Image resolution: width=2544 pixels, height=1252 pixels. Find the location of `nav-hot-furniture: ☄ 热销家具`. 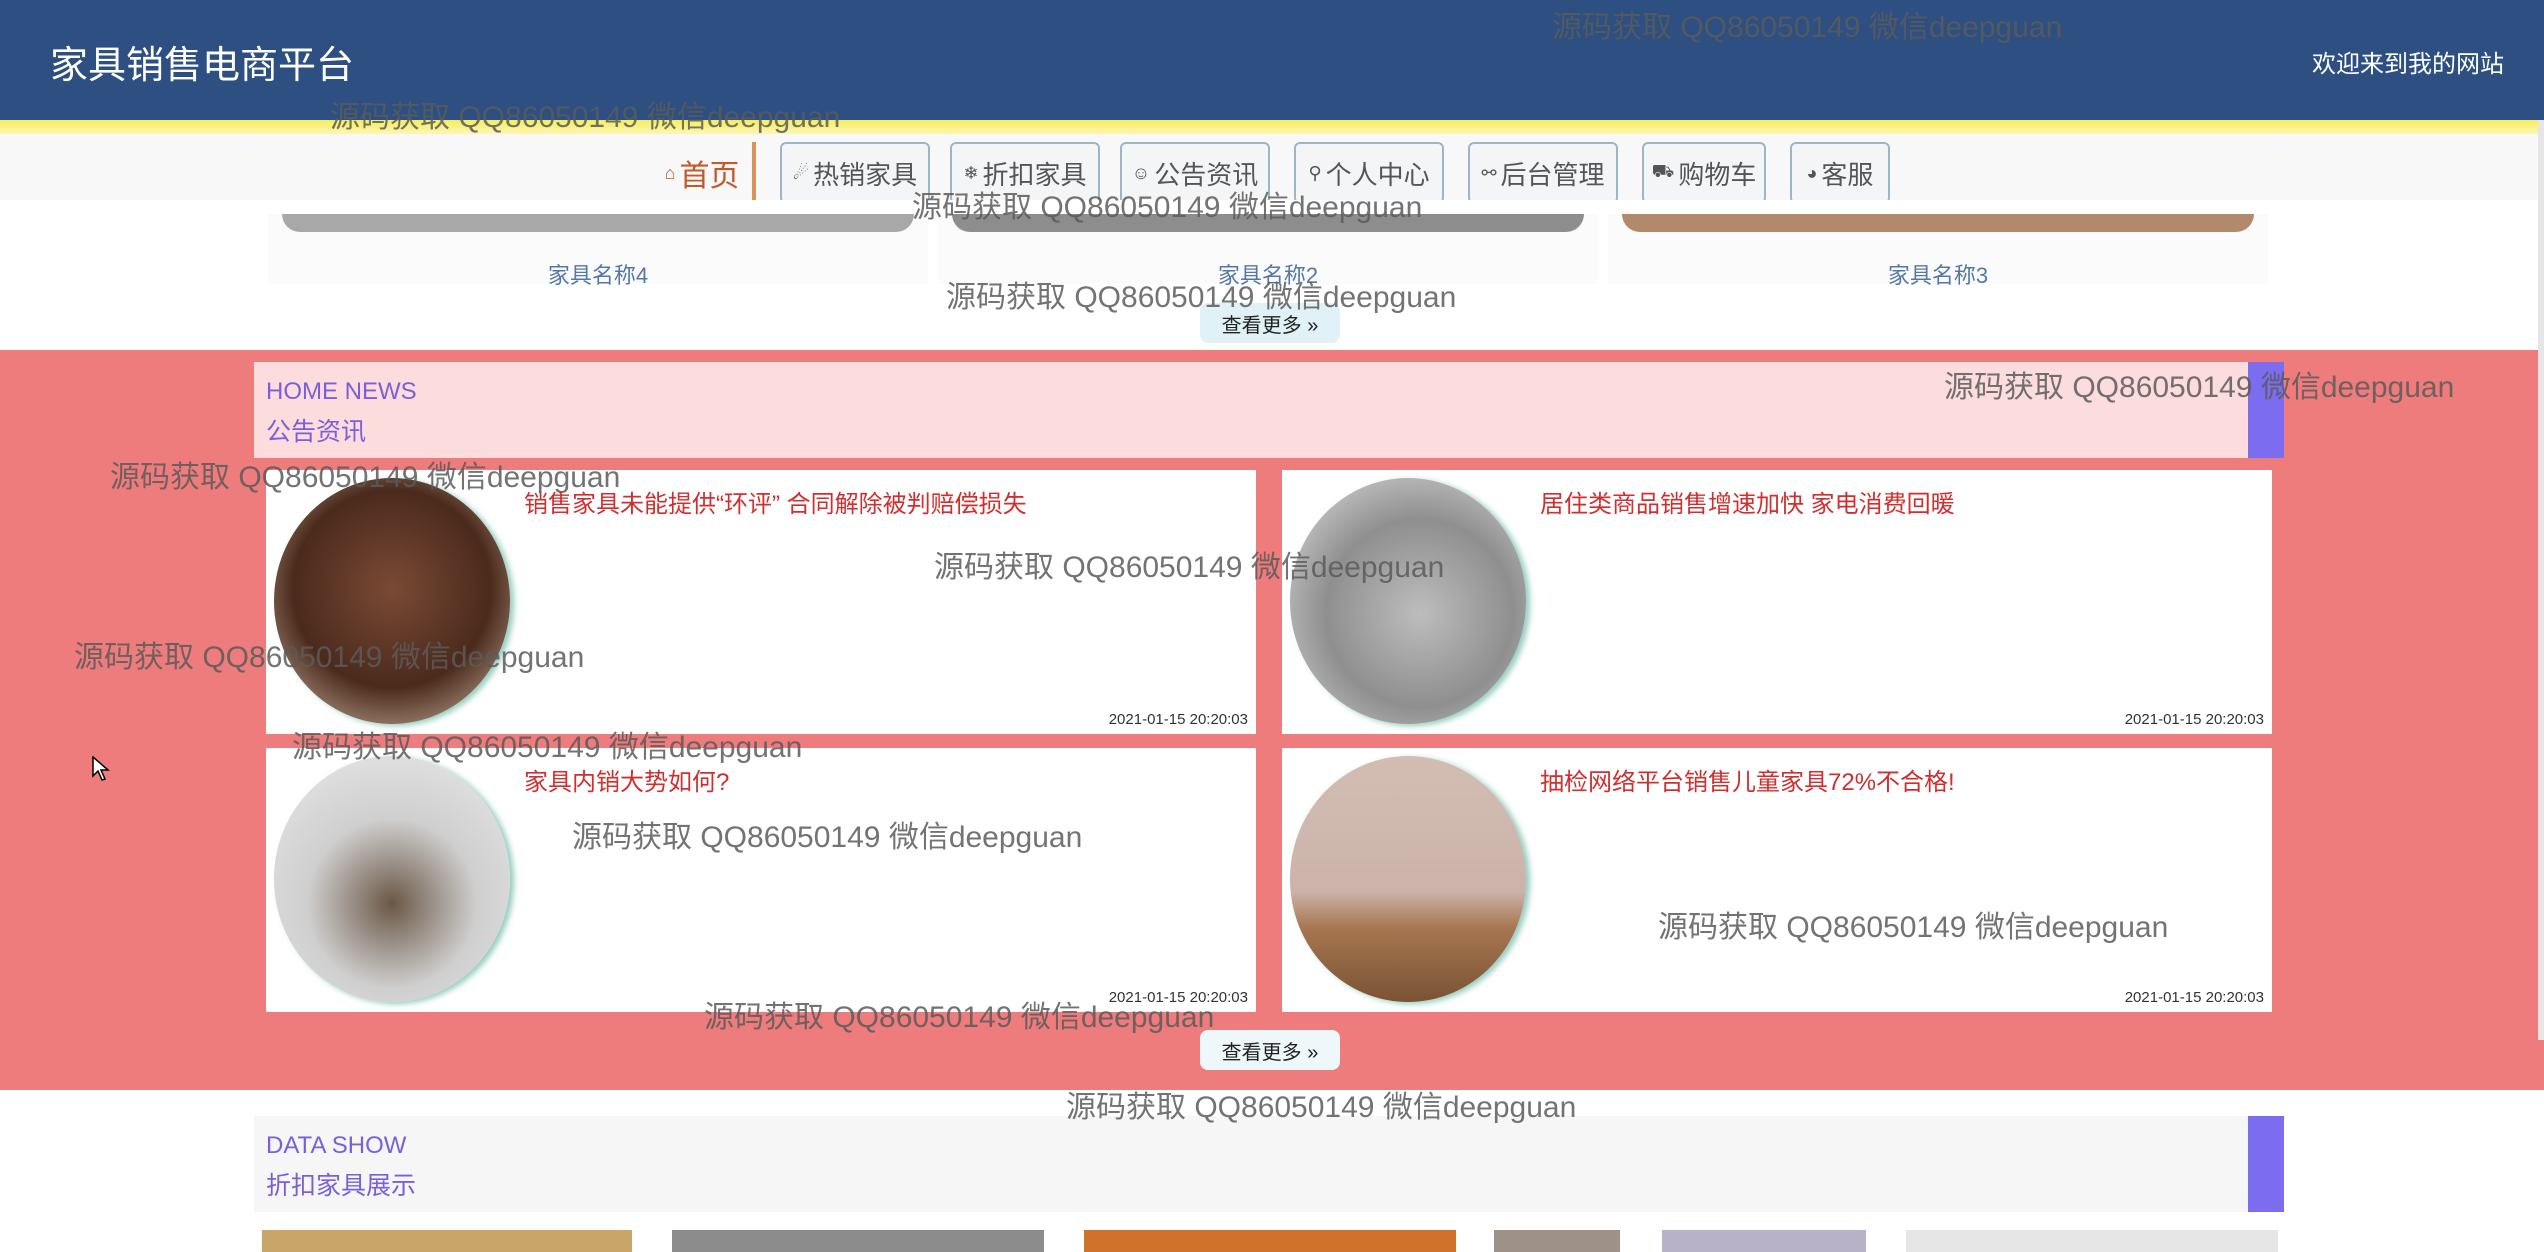

nav-hot-furniture: ☄ 热销家具 is located at coordinates (855, 173).